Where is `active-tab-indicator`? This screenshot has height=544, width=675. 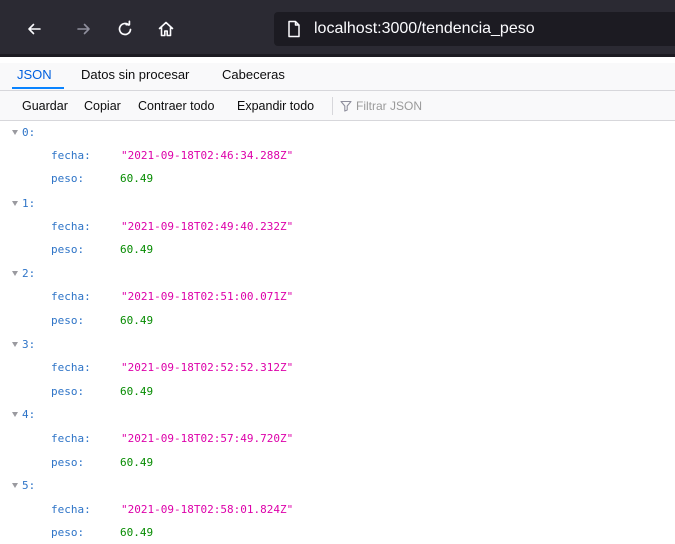 active-tab-indicator is located at coordinates (38, 88).